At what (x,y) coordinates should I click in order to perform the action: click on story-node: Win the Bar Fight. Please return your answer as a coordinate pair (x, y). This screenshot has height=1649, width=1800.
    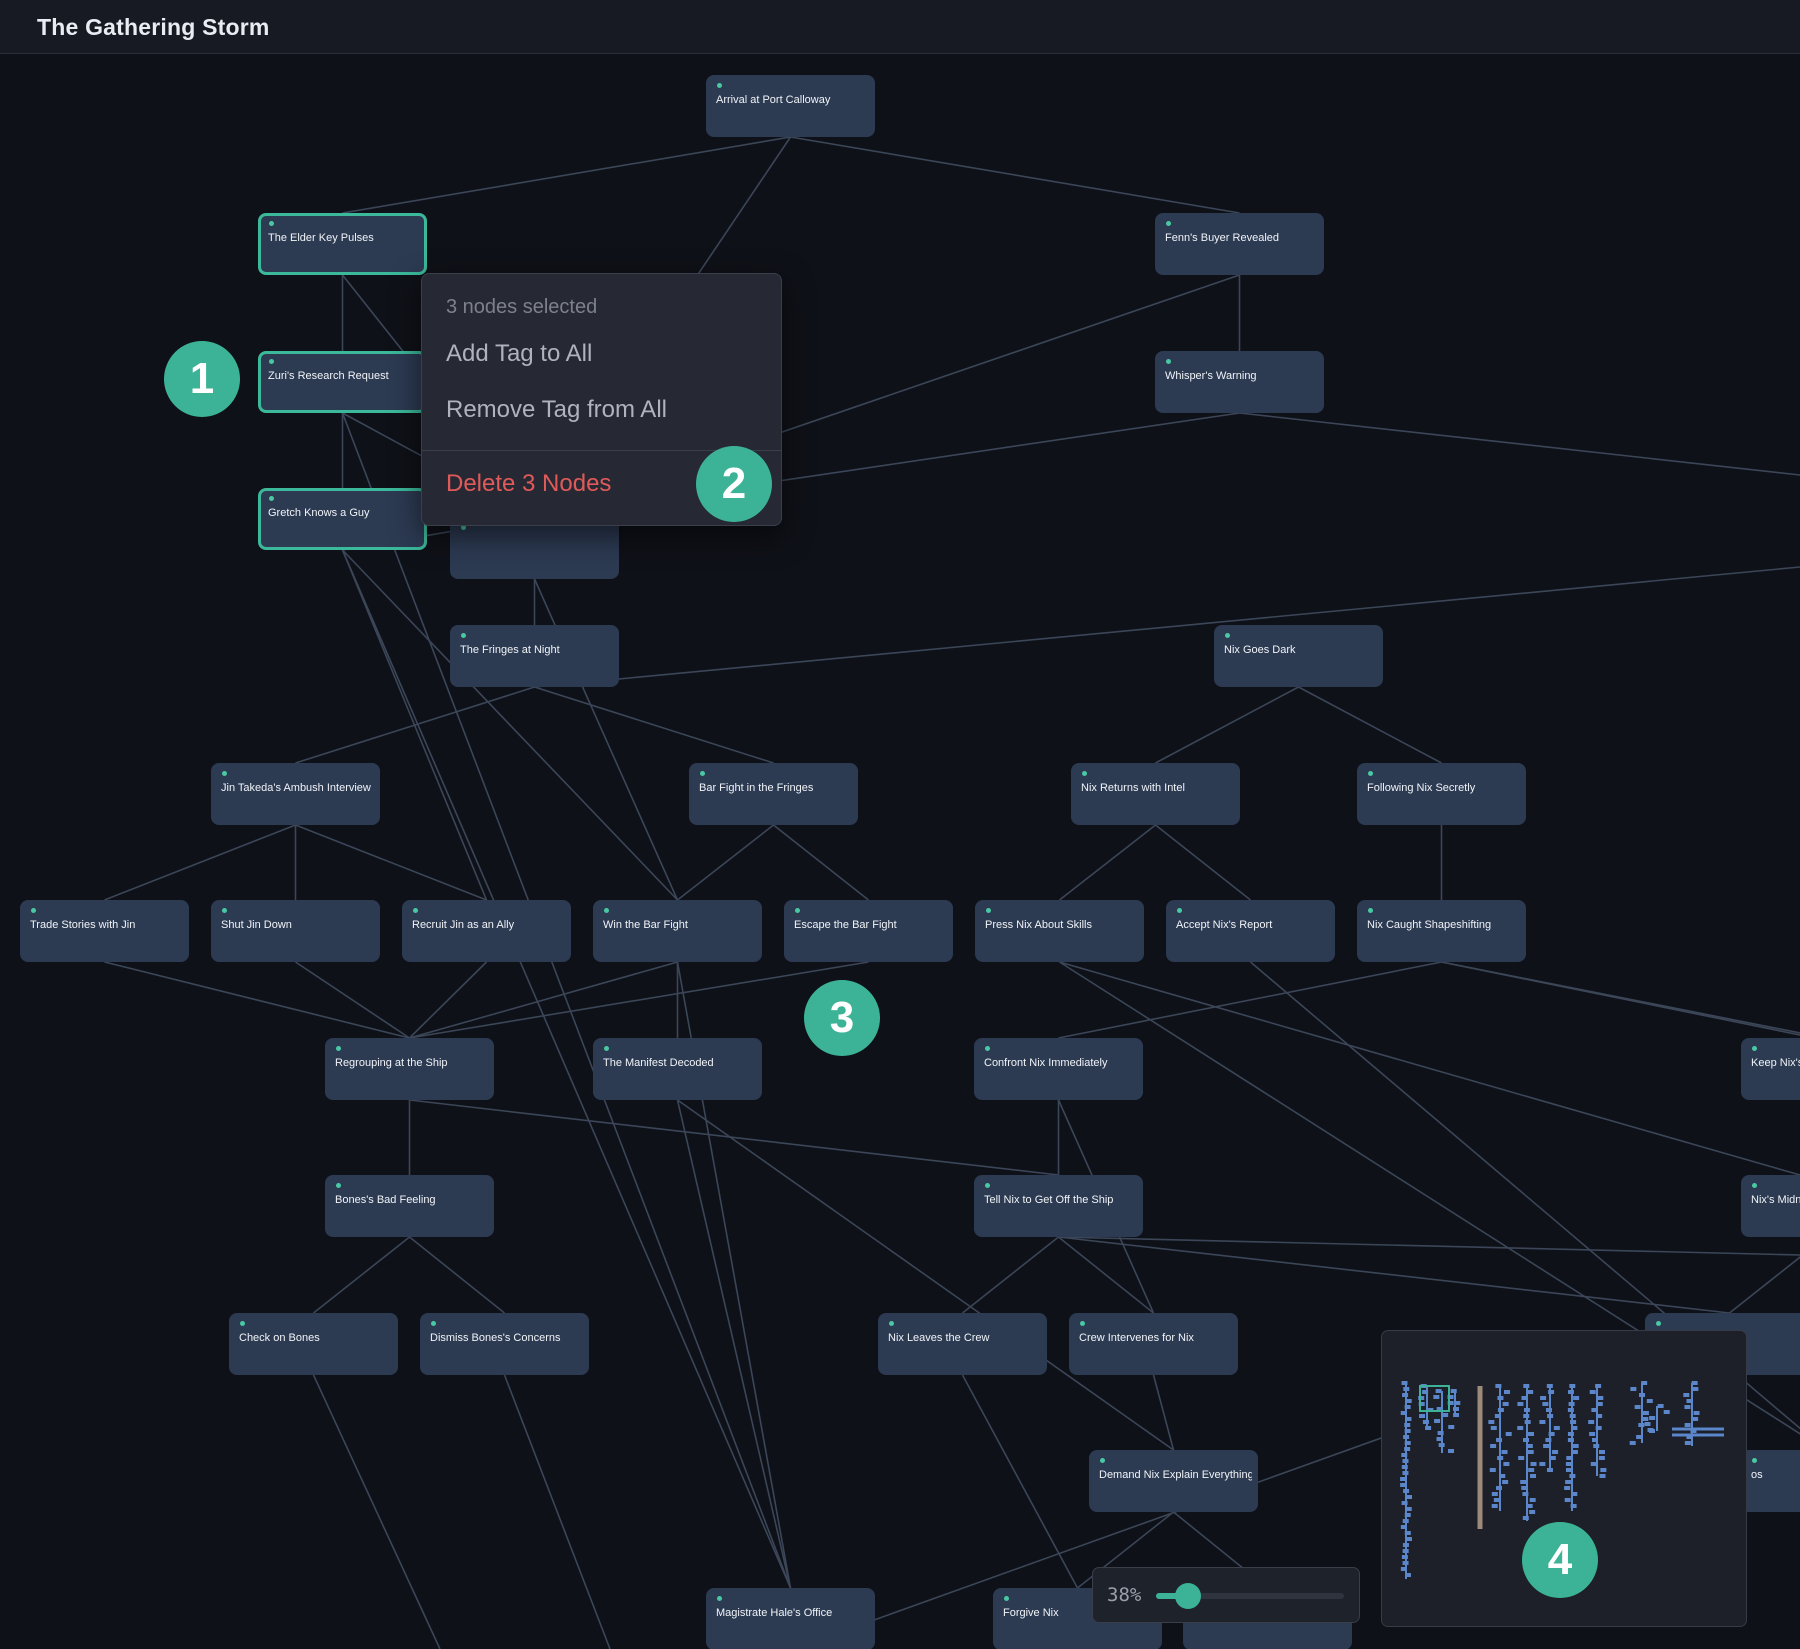
    Looking at the image, I should click on (677, 931).